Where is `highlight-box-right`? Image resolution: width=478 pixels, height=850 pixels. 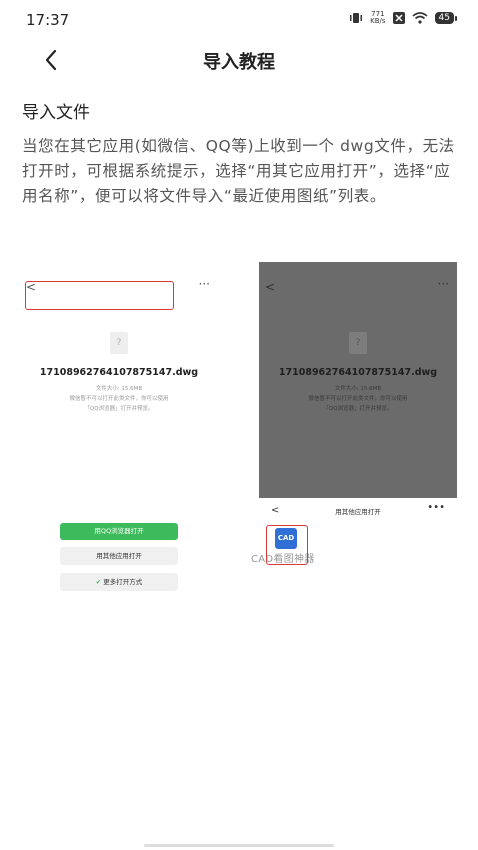
highlight-box-right is located at coordinates (287, 545).